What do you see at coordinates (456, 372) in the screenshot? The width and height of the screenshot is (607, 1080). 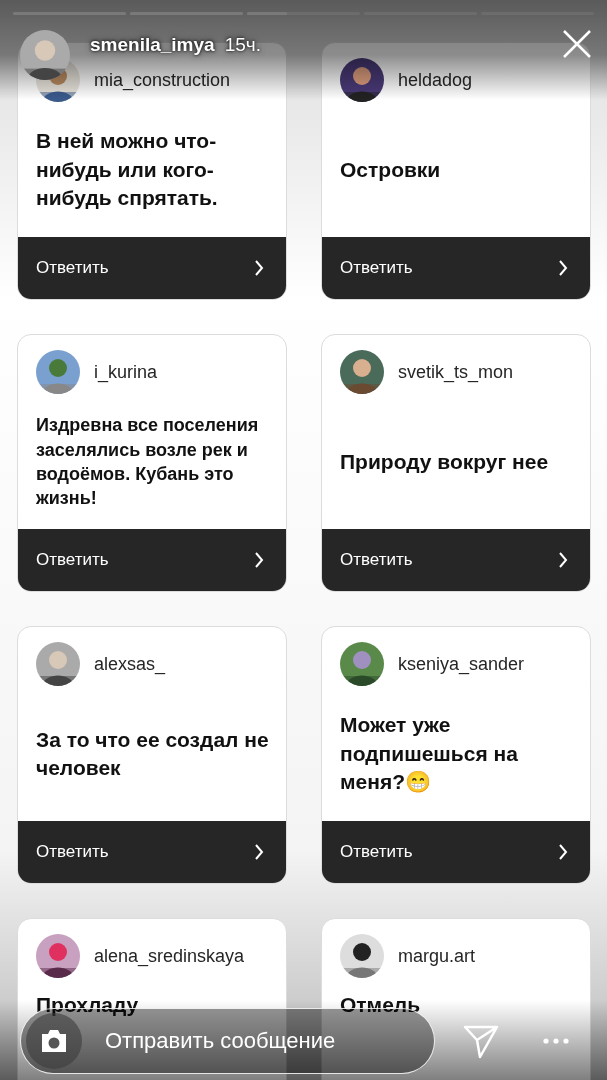 I see `username: svetik_ts_mon` at bounding box center [456, 372].